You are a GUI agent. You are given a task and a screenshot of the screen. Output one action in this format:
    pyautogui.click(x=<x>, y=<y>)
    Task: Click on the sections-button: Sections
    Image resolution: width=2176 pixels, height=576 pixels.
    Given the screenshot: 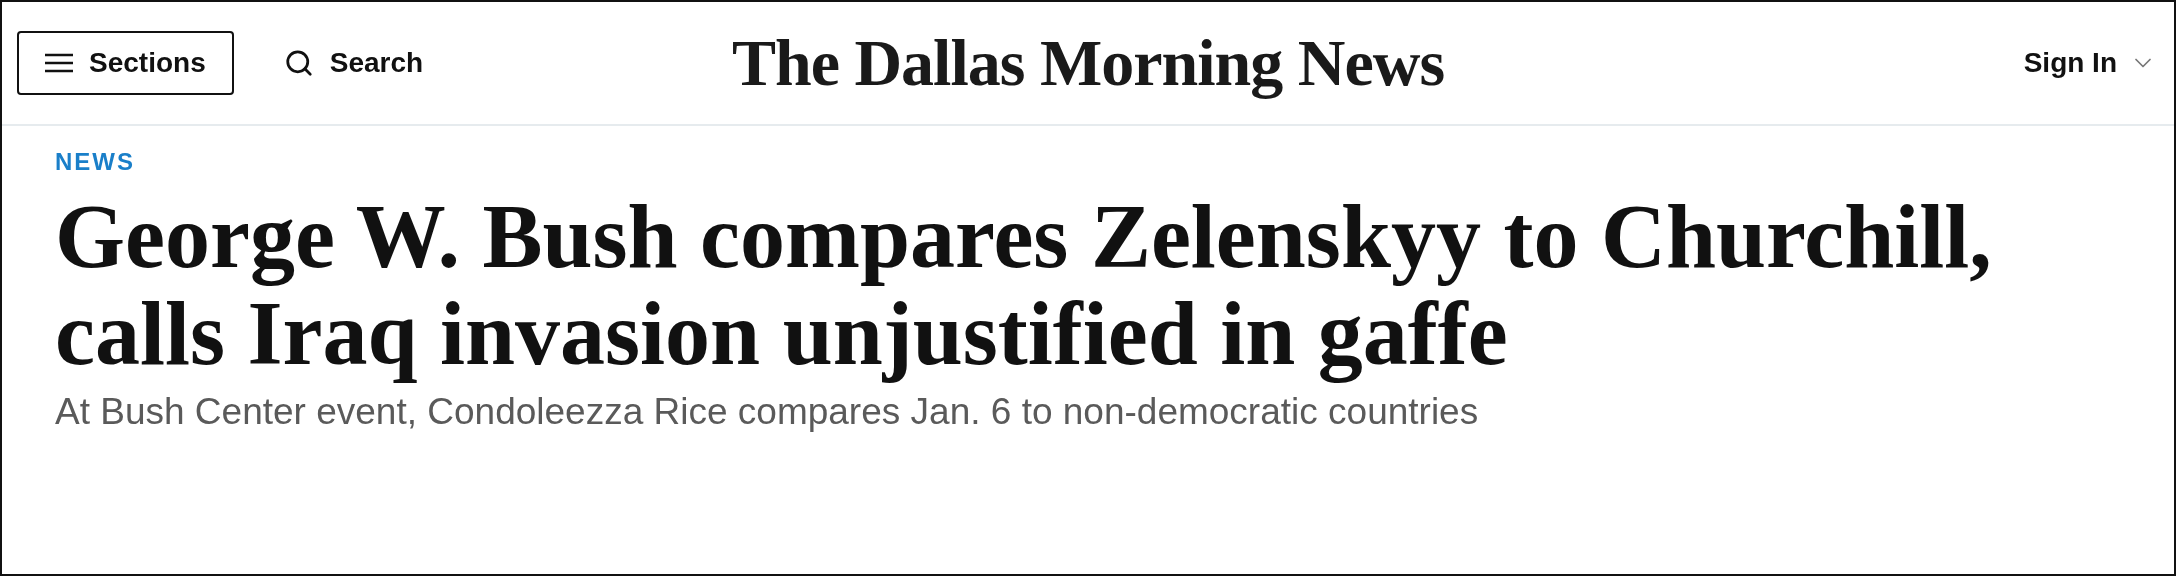 What is the action you would take?
    pyautogui.click(x=125, y=63)
    